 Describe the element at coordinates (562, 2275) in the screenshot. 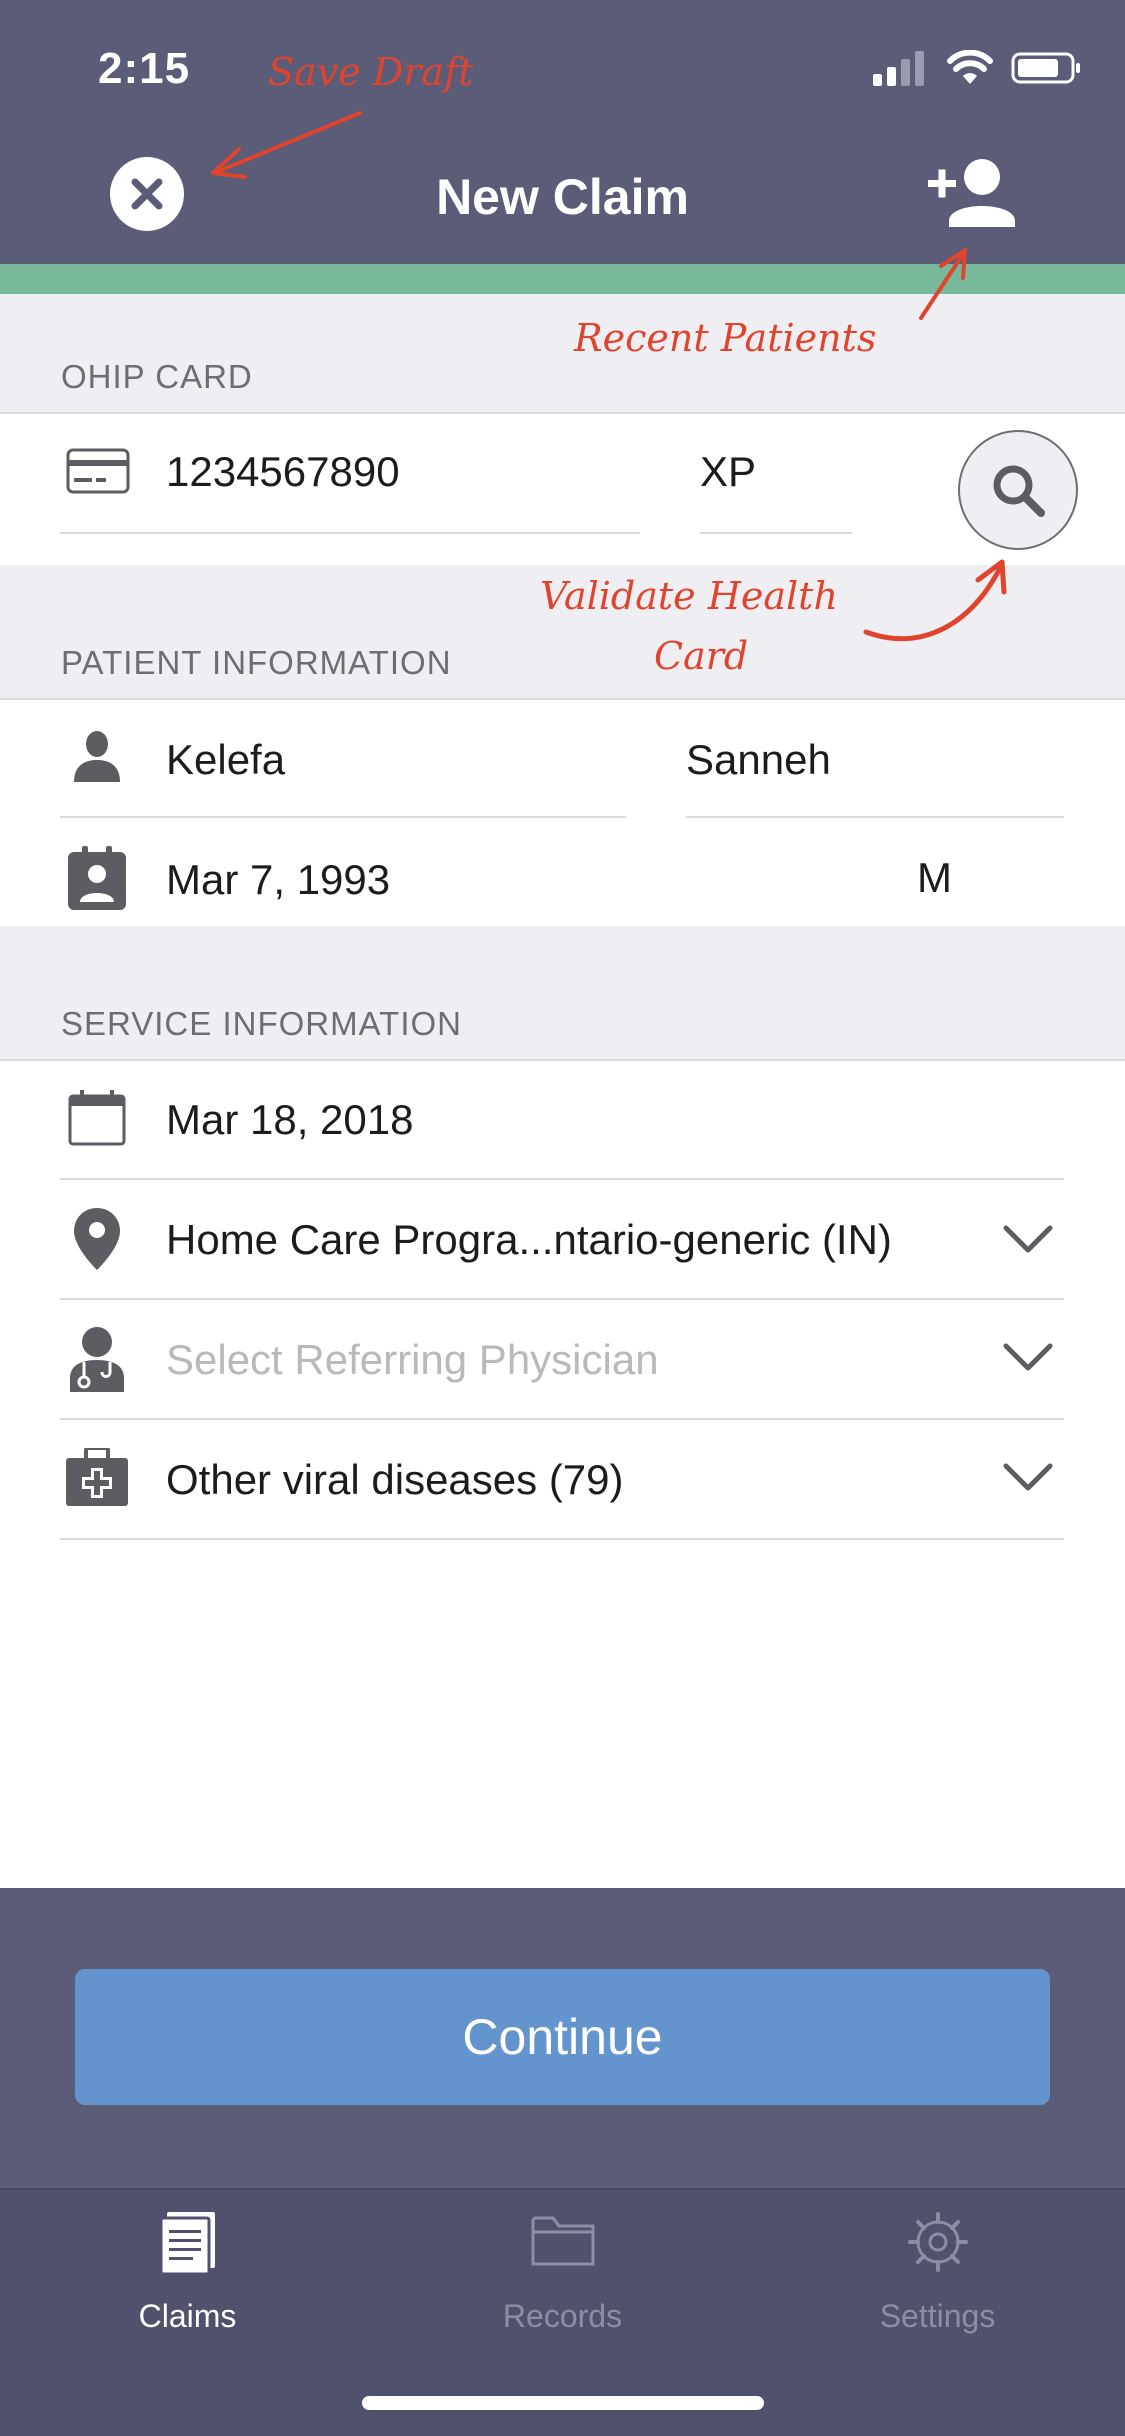

I see `tab-records: Records` at that location.